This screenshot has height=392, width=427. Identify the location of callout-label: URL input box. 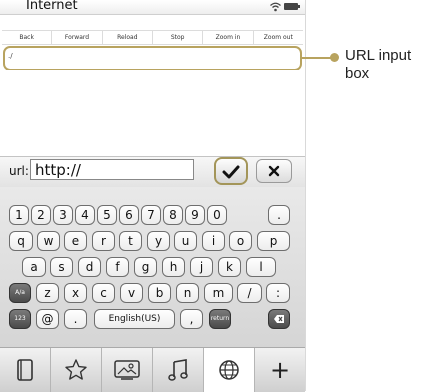
(378, 64).